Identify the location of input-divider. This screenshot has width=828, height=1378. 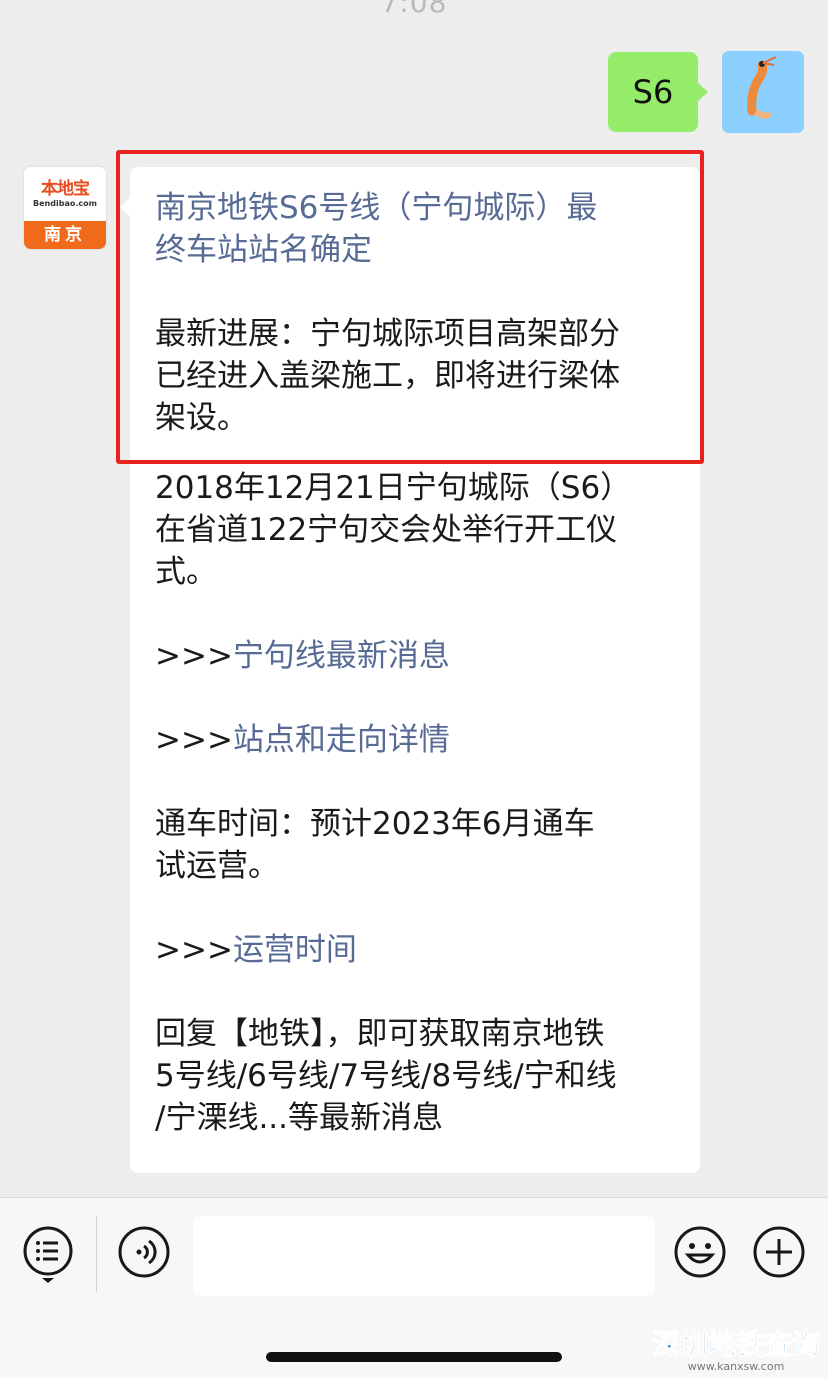
(96, 1254).